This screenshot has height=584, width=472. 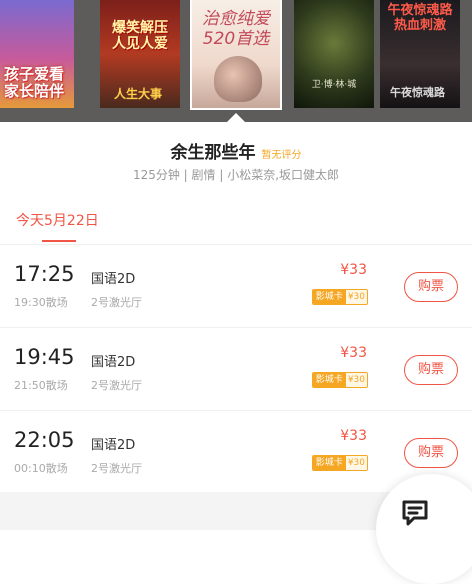 I want to click on poster-4: 卫·博·林·城, so click(x=334, y=54).